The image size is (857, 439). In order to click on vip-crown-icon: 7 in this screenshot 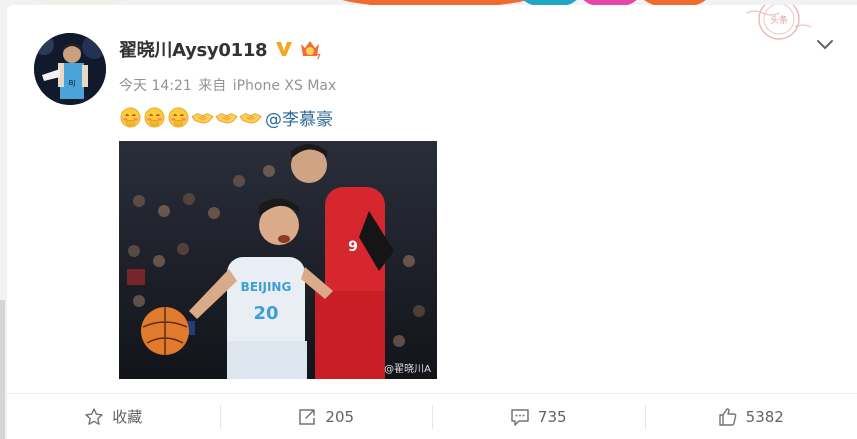, I will do `click(310, 49)`.